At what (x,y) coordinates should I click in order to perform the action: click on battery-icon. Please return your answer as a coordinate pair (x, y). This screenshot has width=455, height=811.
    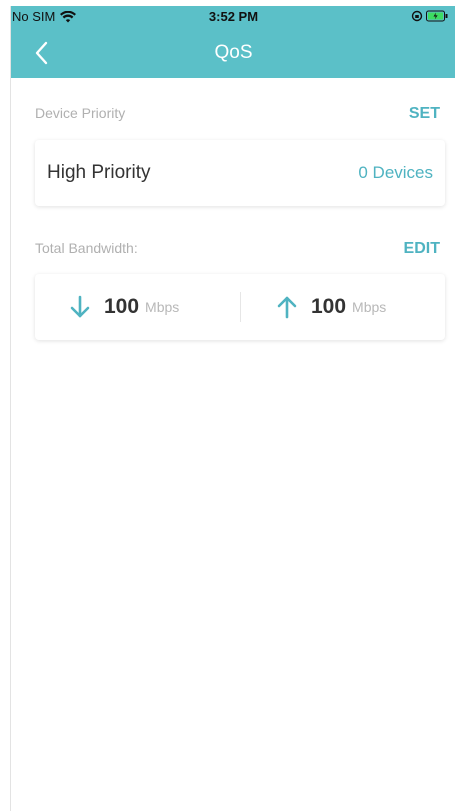
    Looking at the image, I should click on (437, 16).